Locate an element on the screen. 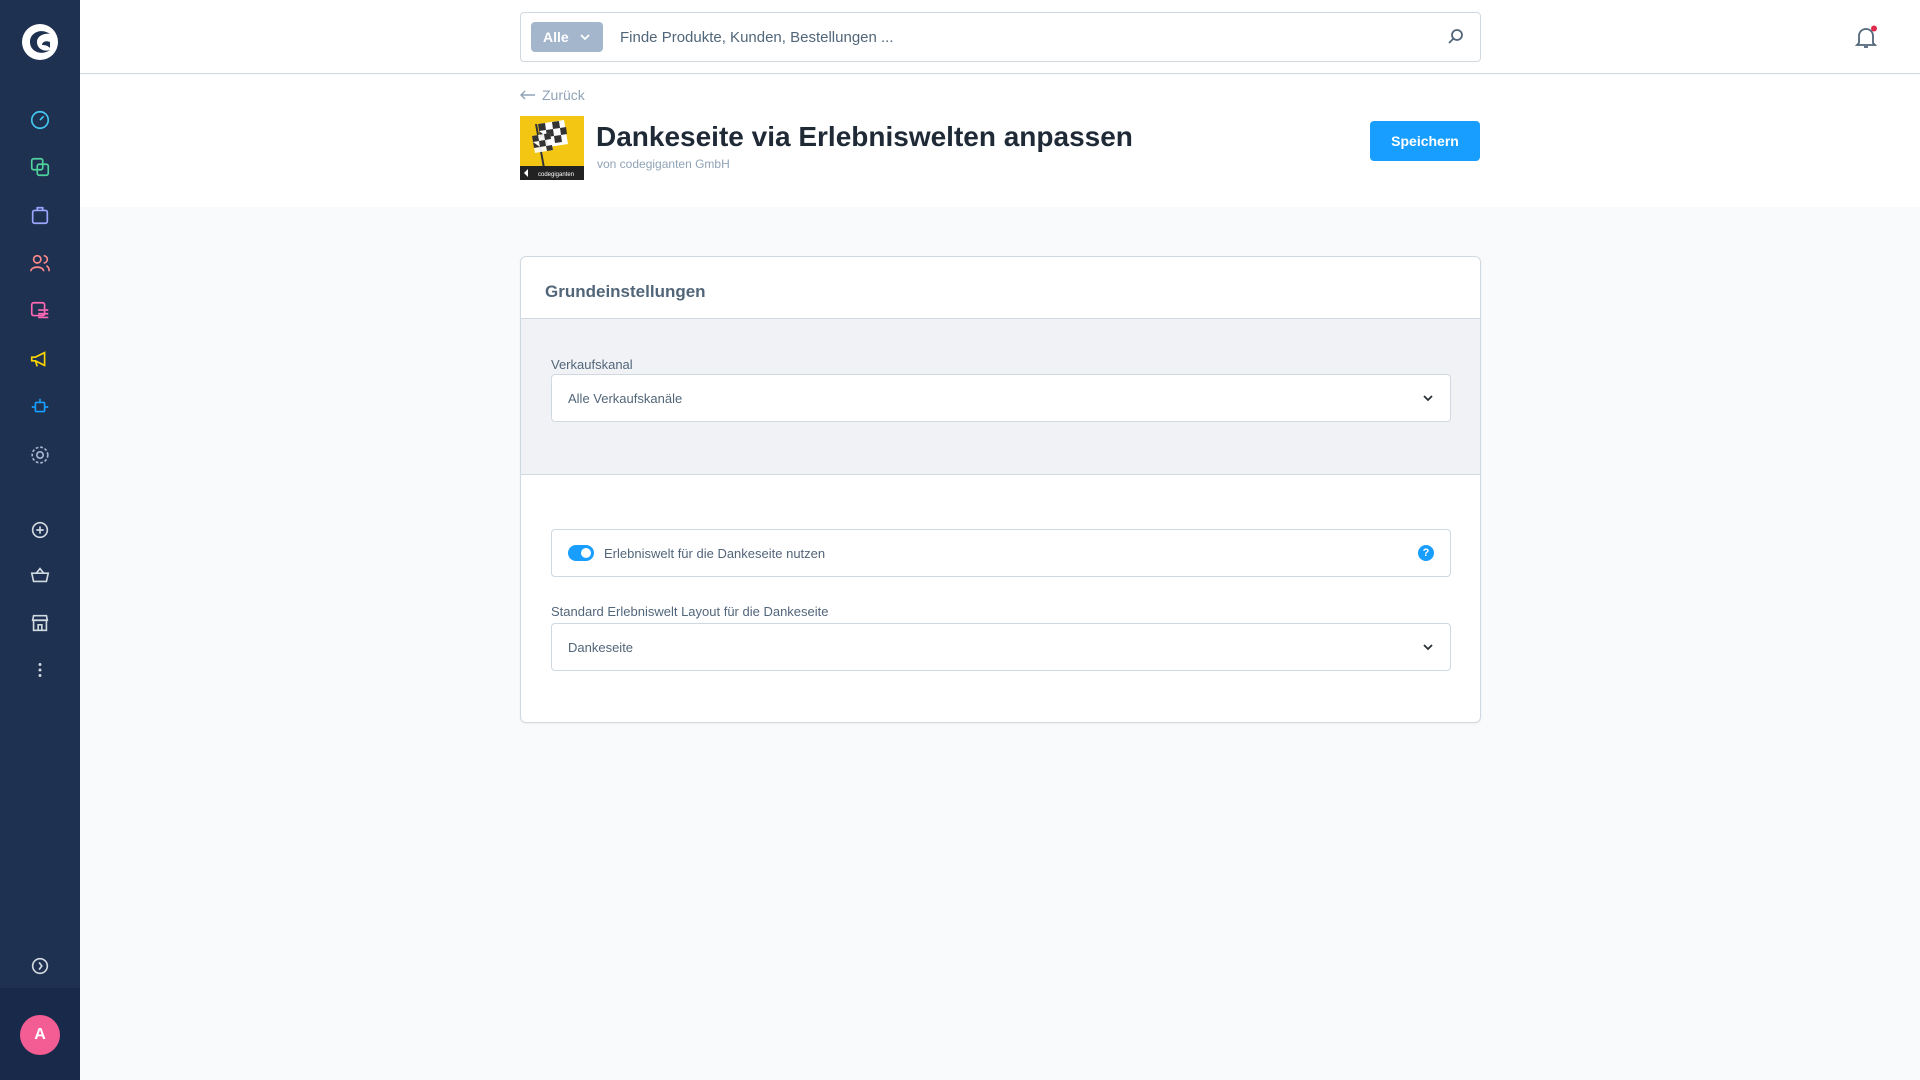  sales-channel-label: Verkaufskanal is located at coordinates (592, 364).